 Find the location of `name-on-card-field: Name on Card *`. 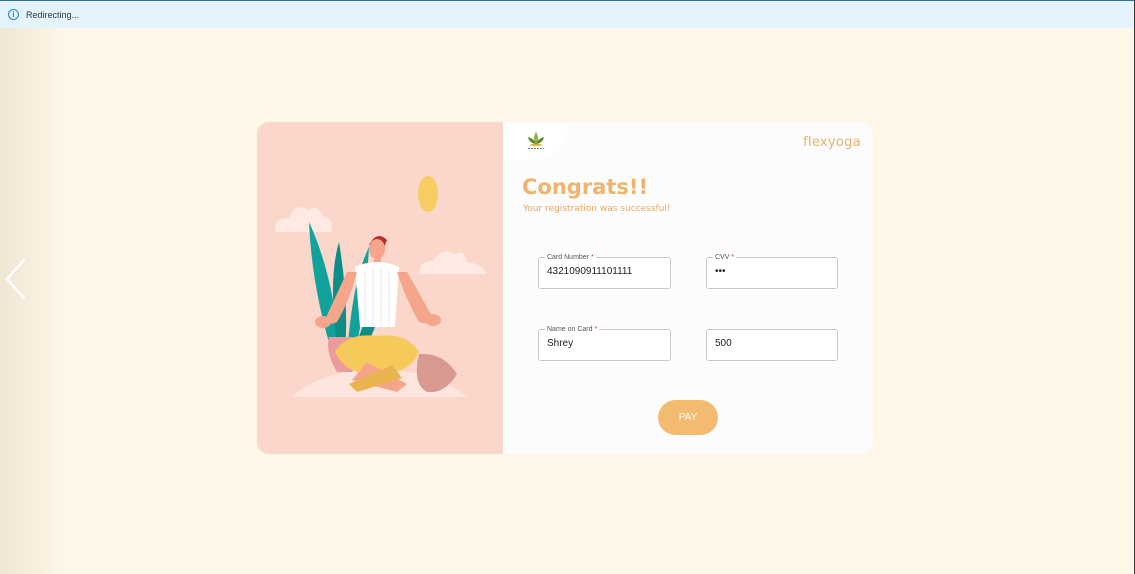

name-on-card-field: Name on Card * is located at coordinates (604, 343).